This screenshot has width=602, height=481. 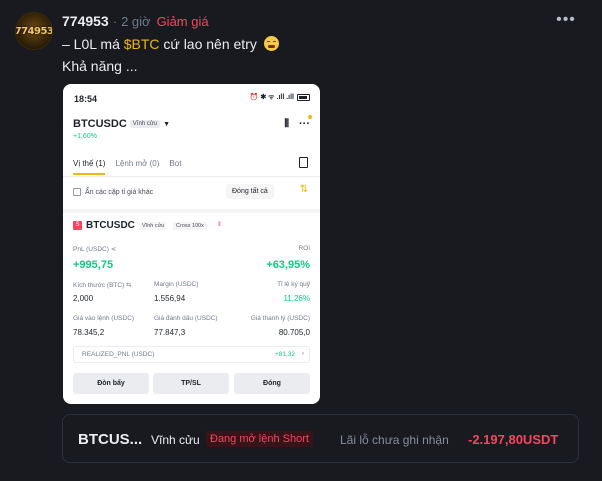 I want to click on chevron-right-icon: ›, so click(x=302, y=353).